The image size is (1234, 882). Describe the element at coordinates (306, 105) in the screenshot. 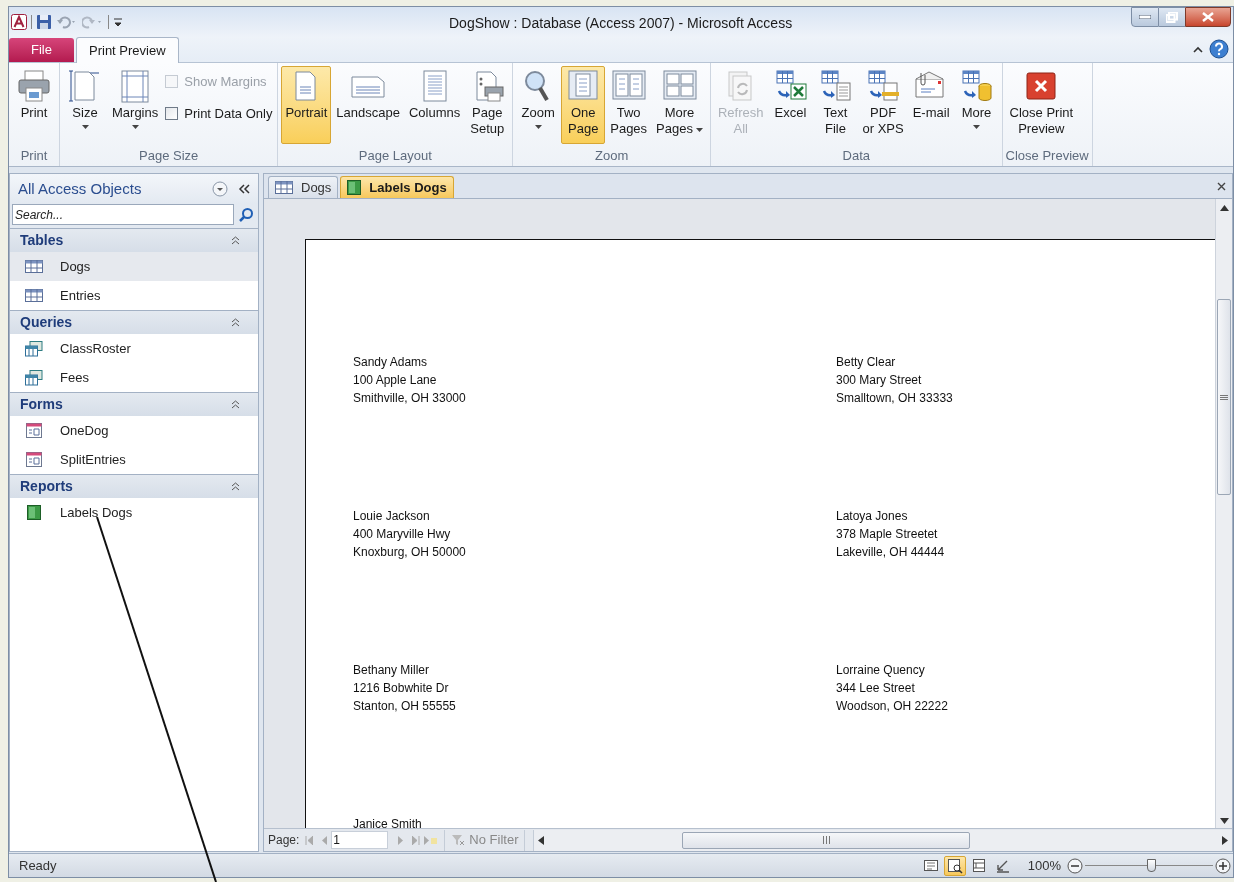

I see `ribbon-button: Portrait` at that location.